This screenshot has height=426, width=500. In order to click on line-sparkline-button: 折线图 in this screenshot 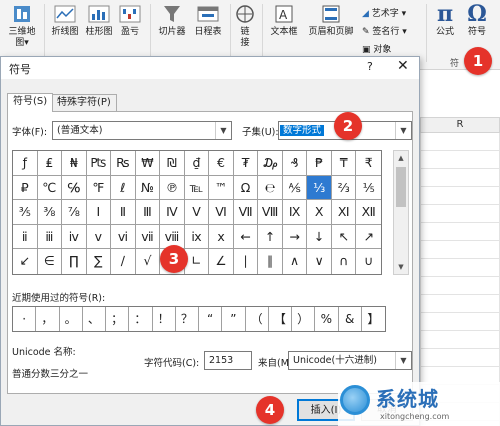, I will do `click(65, 21)`.